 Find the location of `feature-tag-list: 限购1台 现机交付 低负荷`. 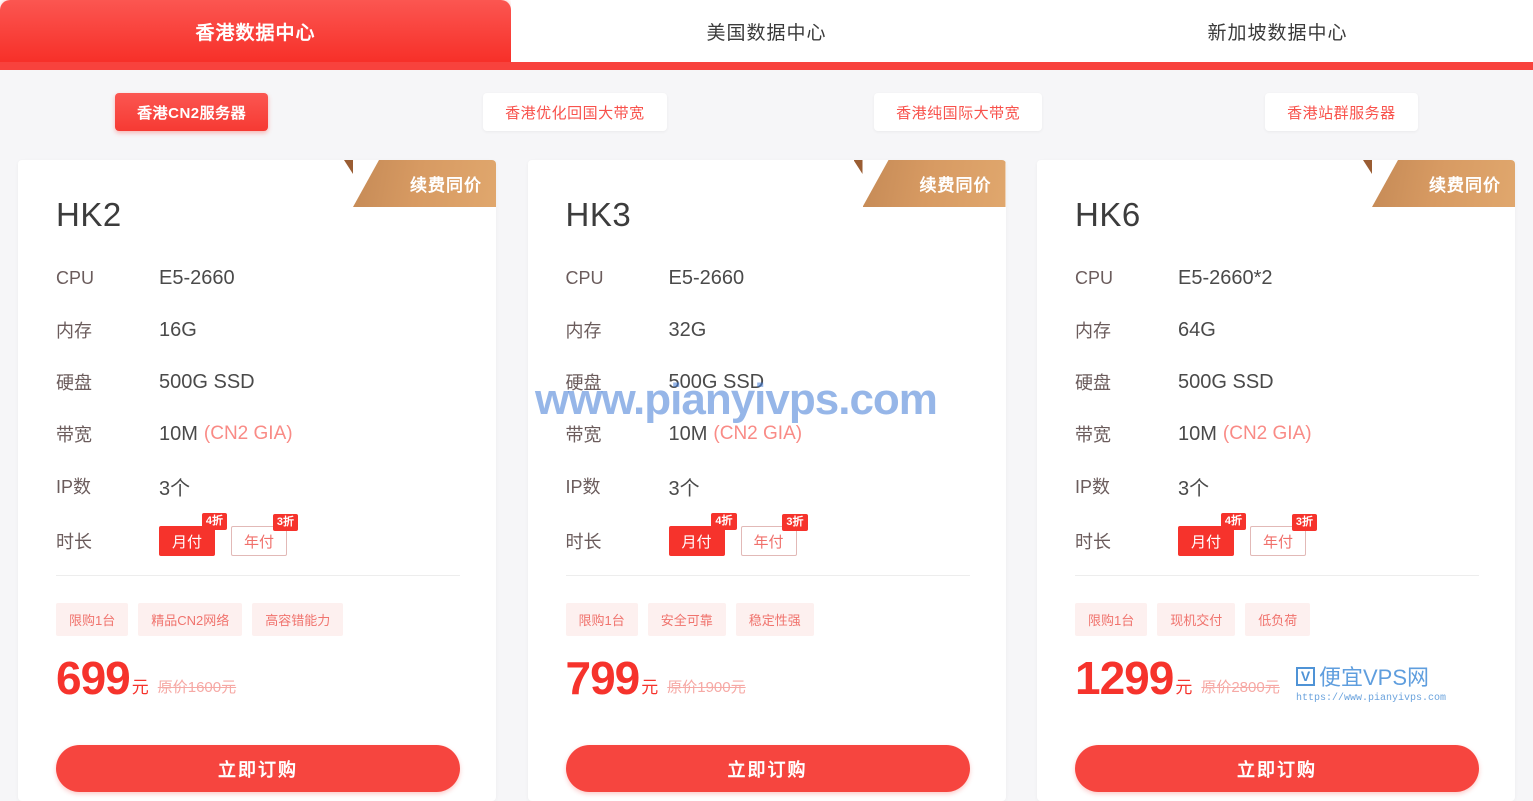

feature-tag-list: 限购1台 现机交付 低负荷 is located at coordinates (1193, 619).